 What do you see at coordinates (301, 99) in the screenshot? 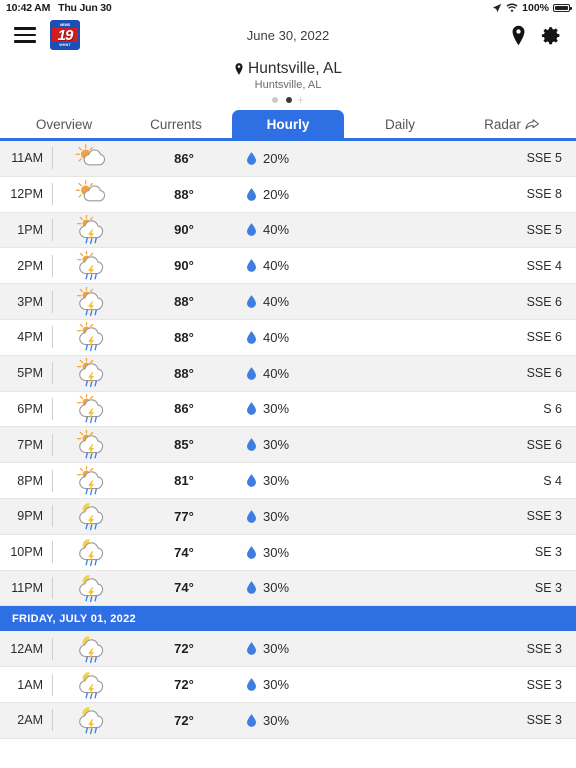
I see `add-location-button: +` at bounding box center [301, 99].